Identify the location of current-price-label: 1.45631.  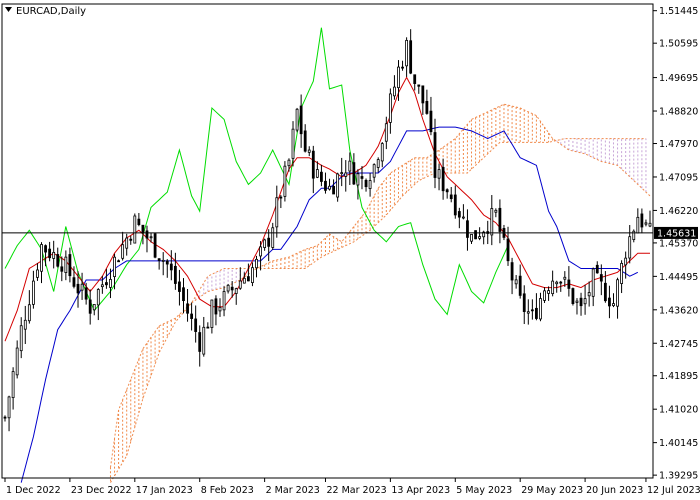
(676, 233).